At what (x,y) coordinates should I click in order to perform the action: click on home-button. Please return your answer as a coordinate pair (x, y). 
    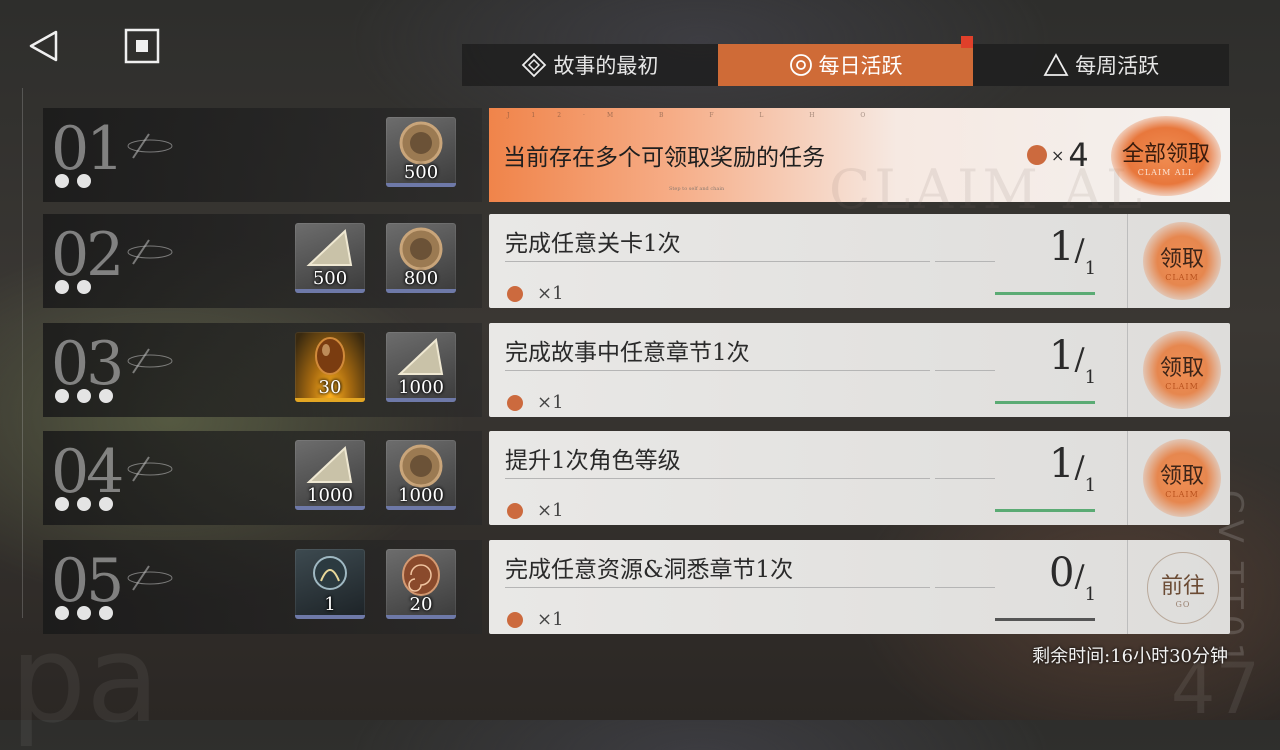
    Looking at the image, I should click on (142, 46).